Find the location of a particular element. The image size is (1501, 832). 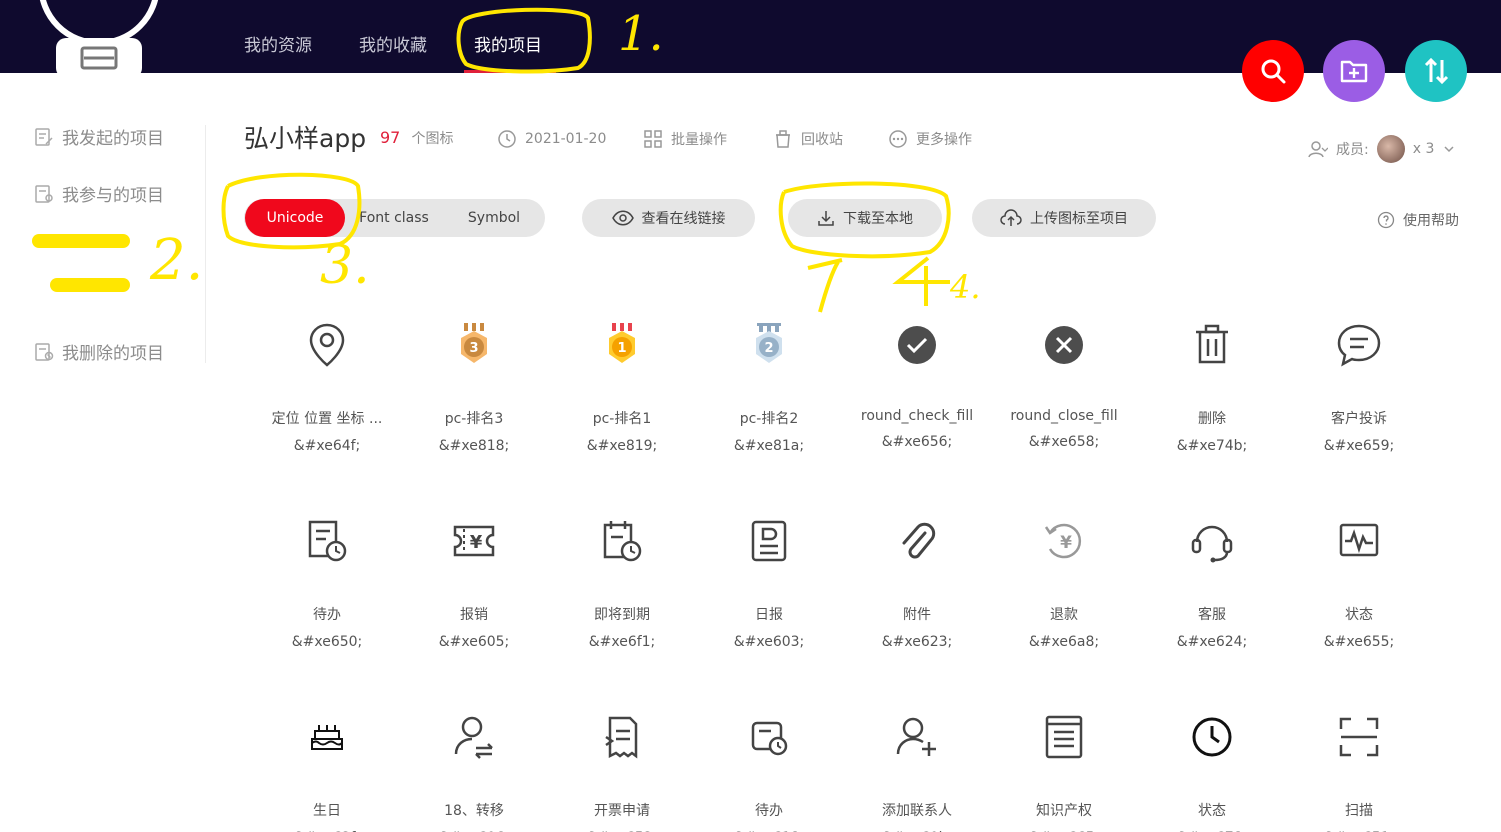

chevron-down-icon is located at coordinates (1449, 149).